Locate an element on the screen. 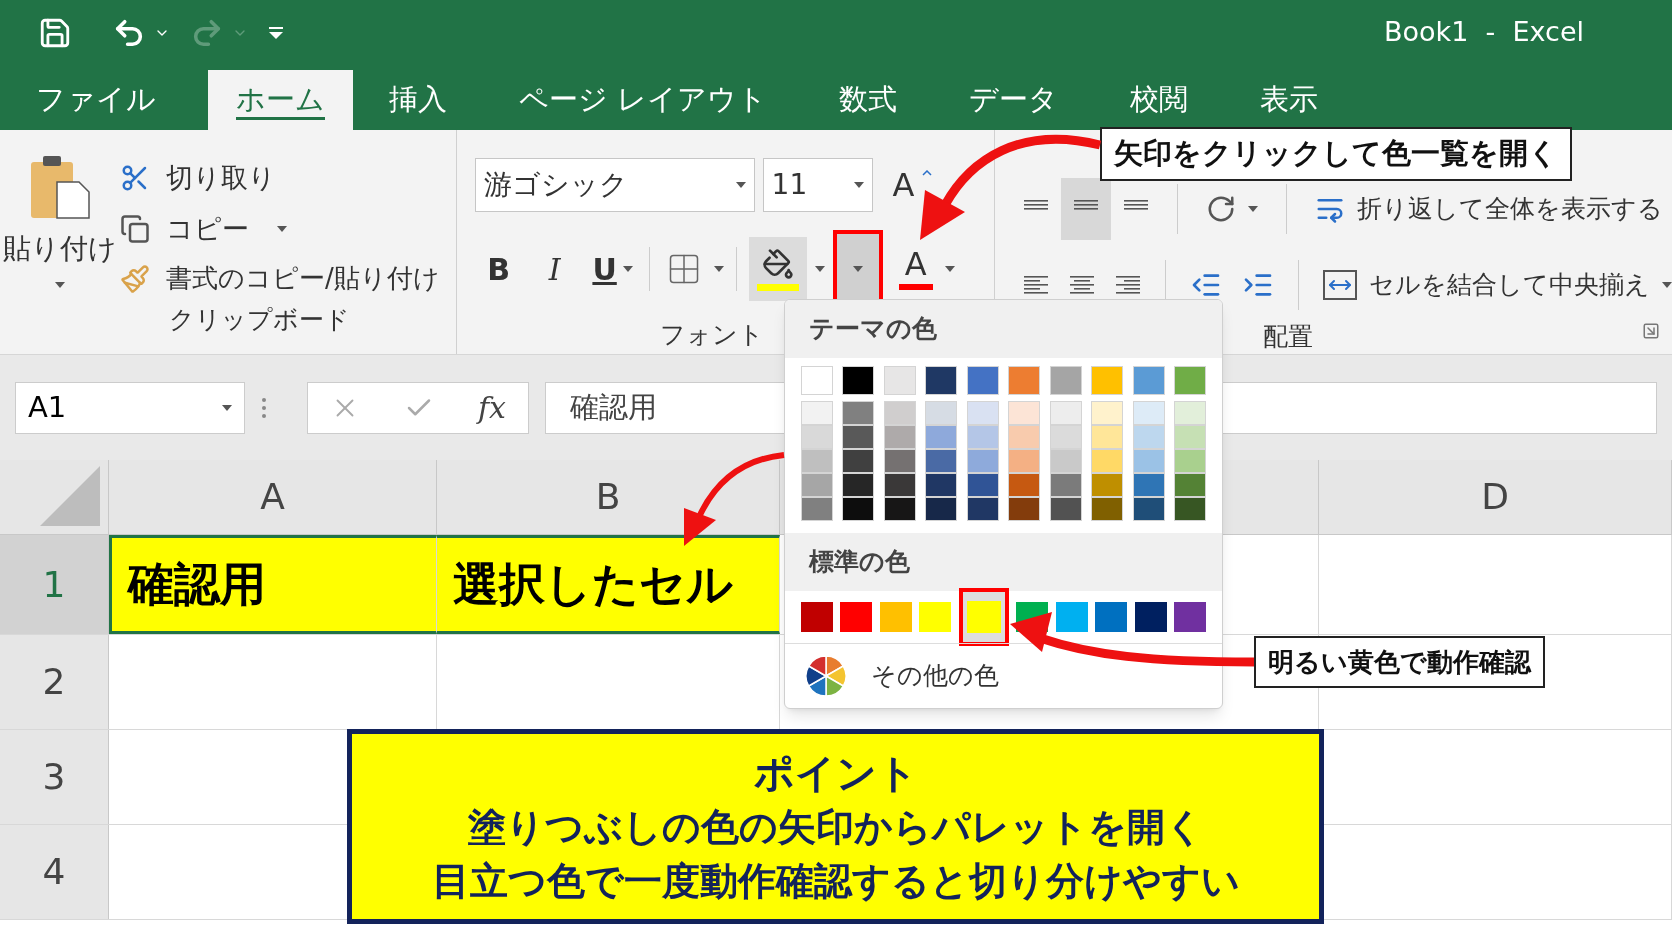 This screenshot has width=1672, height=941. ribbon-tab: データ is located at coordinates (1014, 100).